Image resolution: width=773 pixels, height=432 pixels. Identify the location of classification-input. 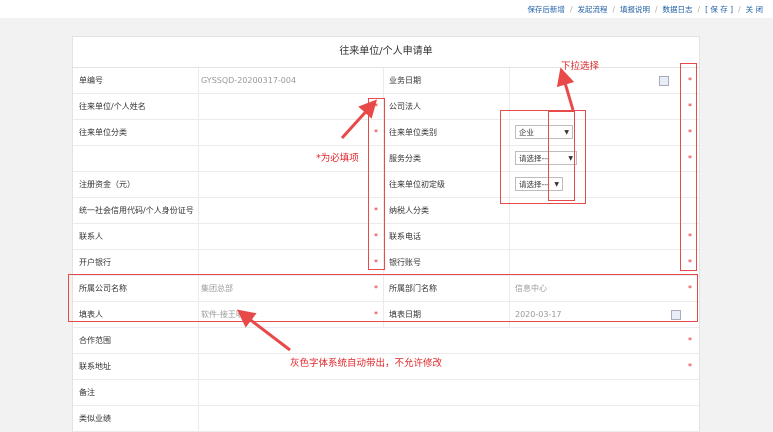
(291, 132).